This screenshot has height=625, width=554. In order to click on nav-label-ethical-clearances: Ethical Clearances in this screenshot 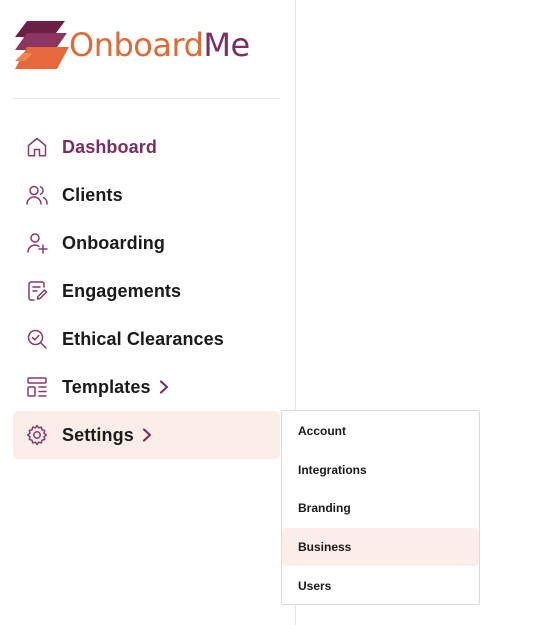, I will do `click(143, 338)`.